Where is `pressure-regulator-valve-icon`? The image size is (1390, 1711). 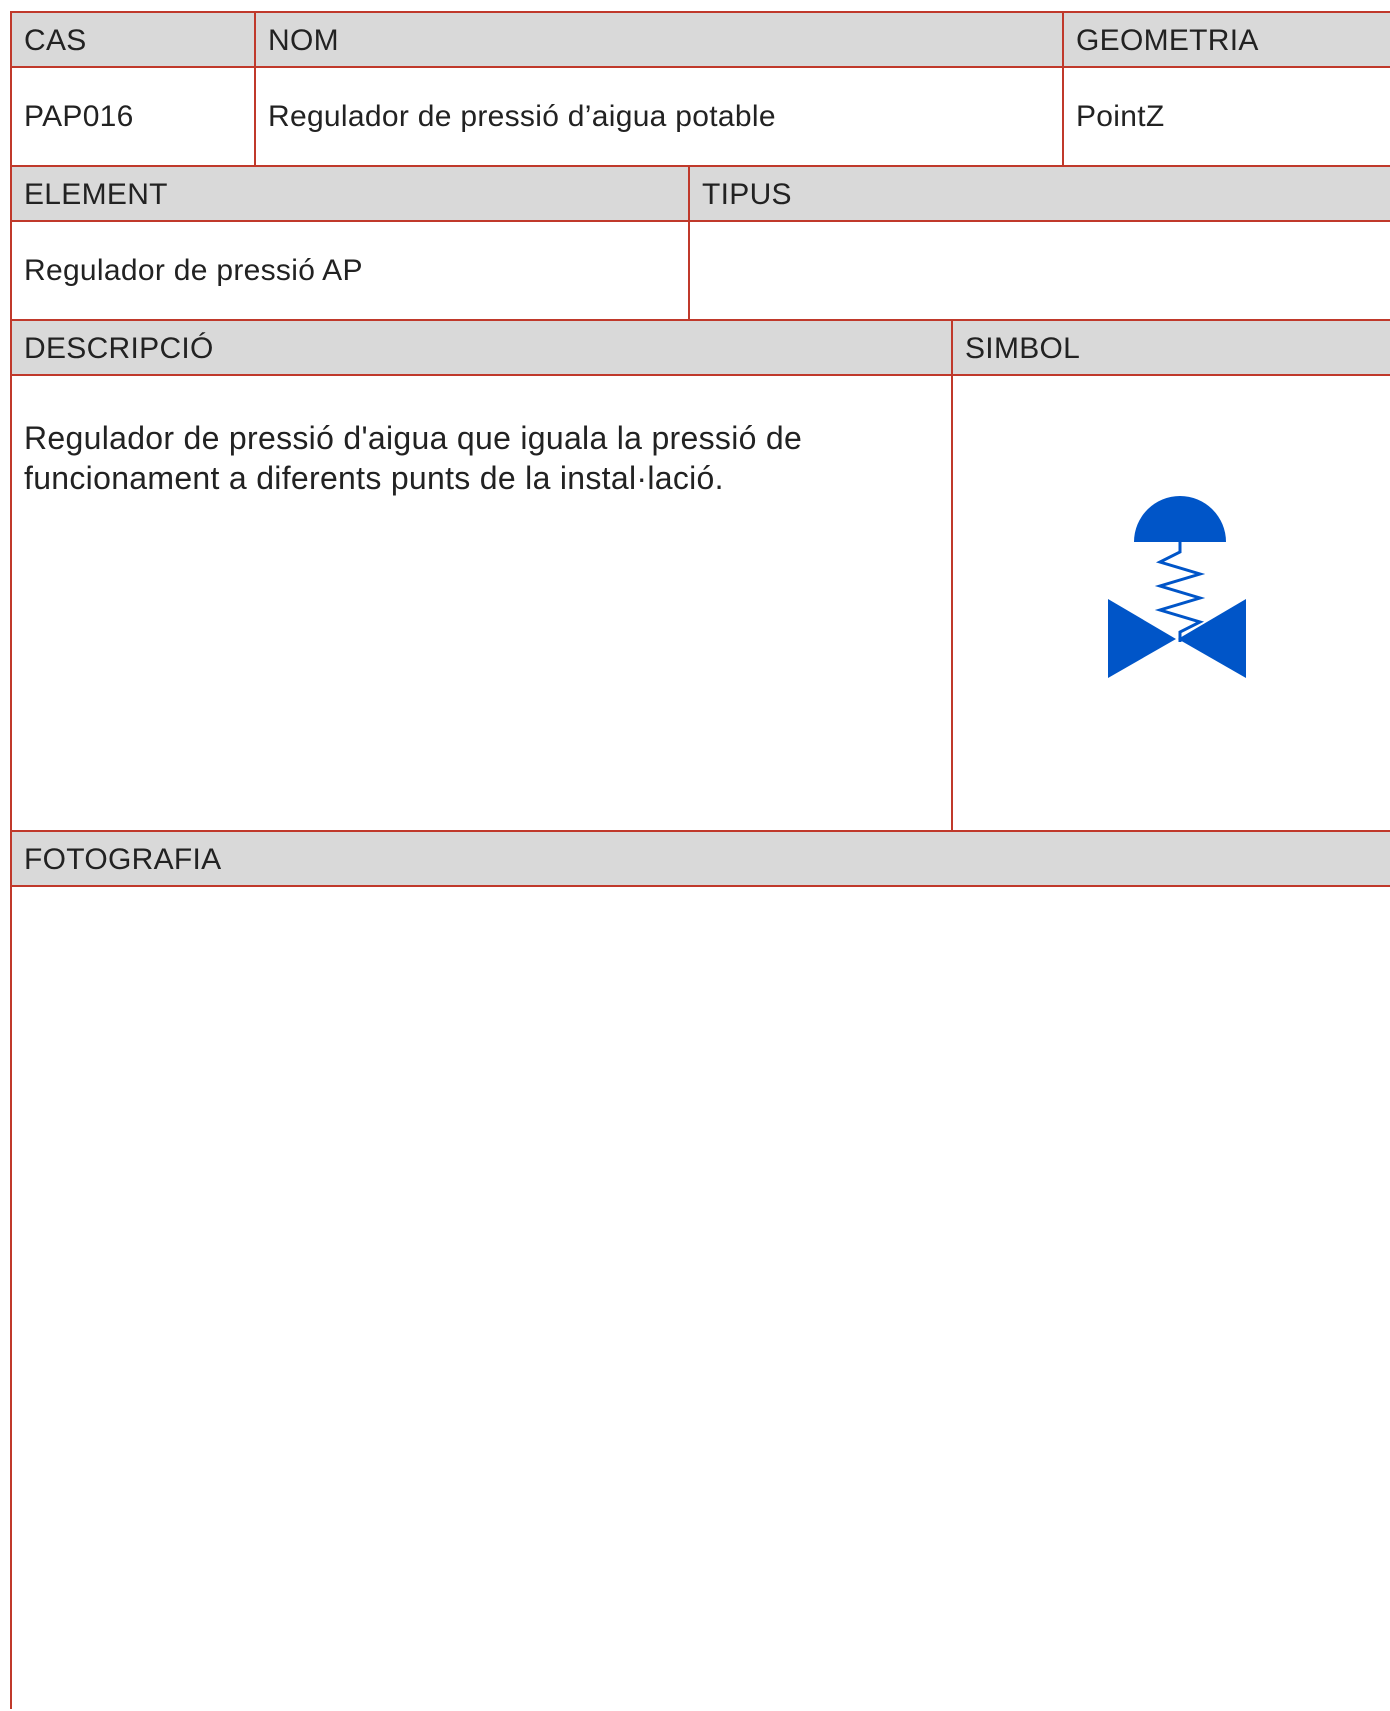
pressure-regulator-valve-icon is located at coordinates (1177, 587).